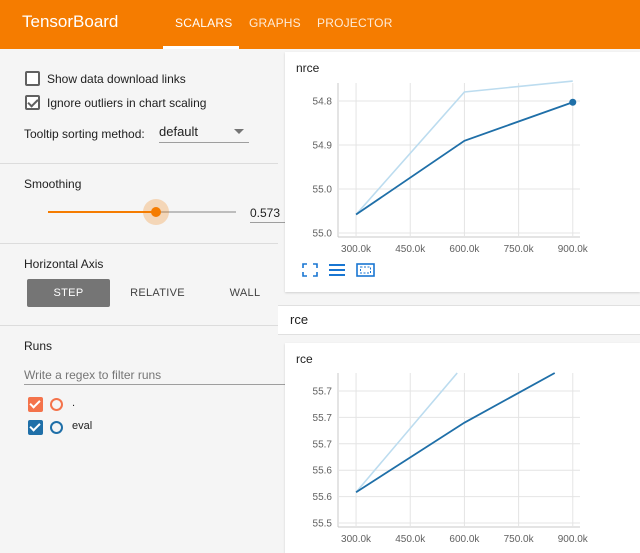 The image size is (640, 553). Describe the element at coordinates (239, 131) in the screenshot. I see `chevron-down-icon` at that location.